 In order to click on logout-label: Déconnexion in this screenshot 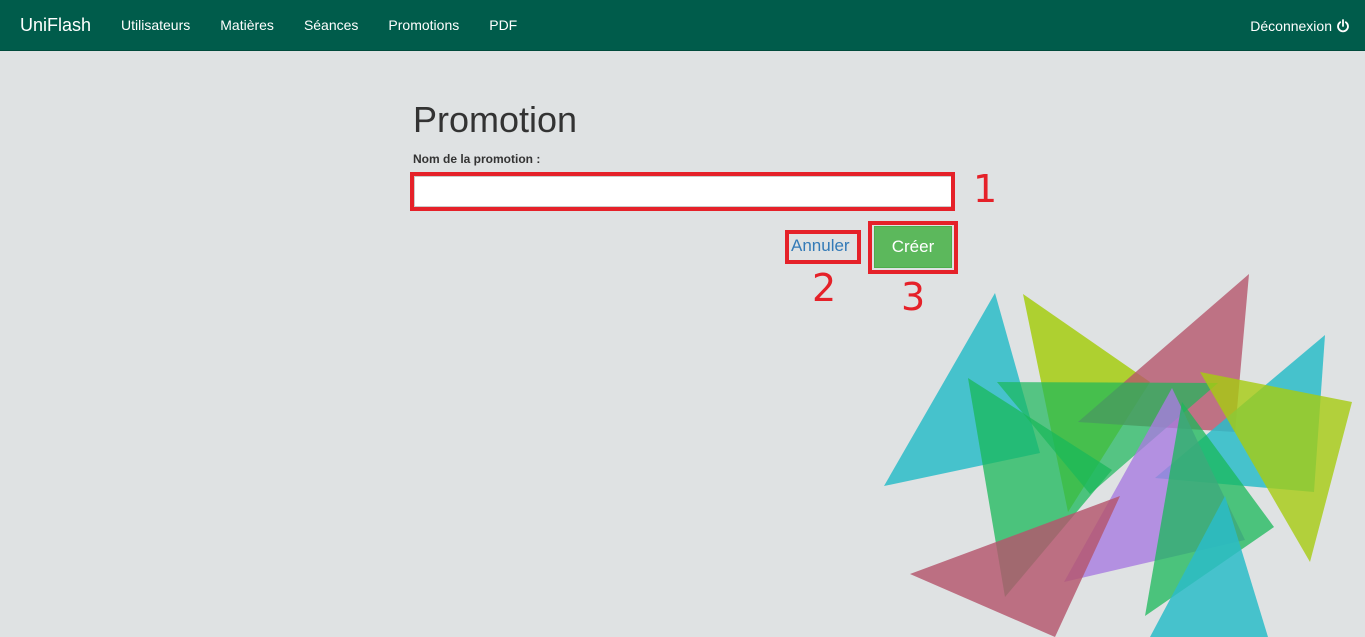, I will do `click(1291, 25)`.